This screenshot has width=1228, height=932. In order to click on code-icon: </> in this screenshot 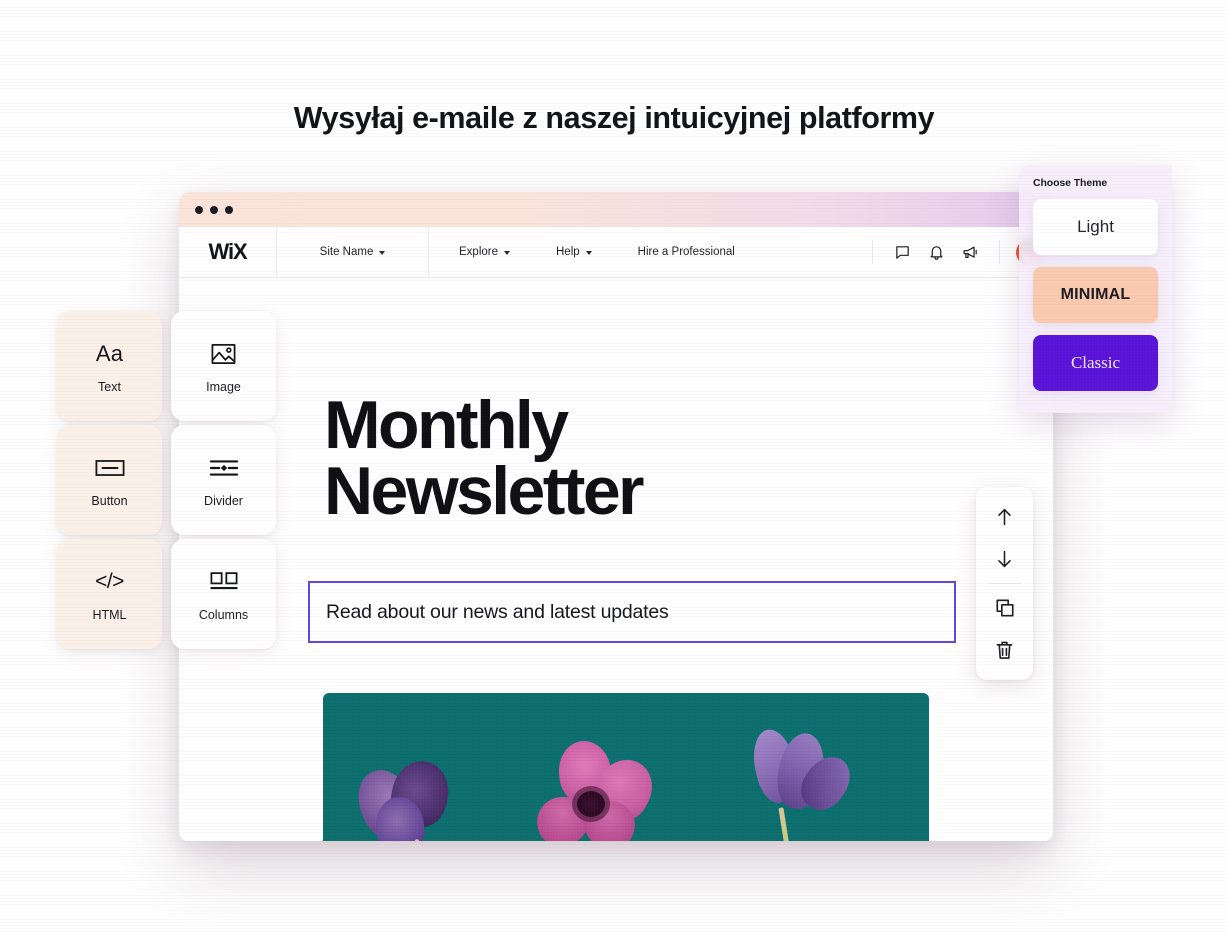, I will do `click(109, 581)`.